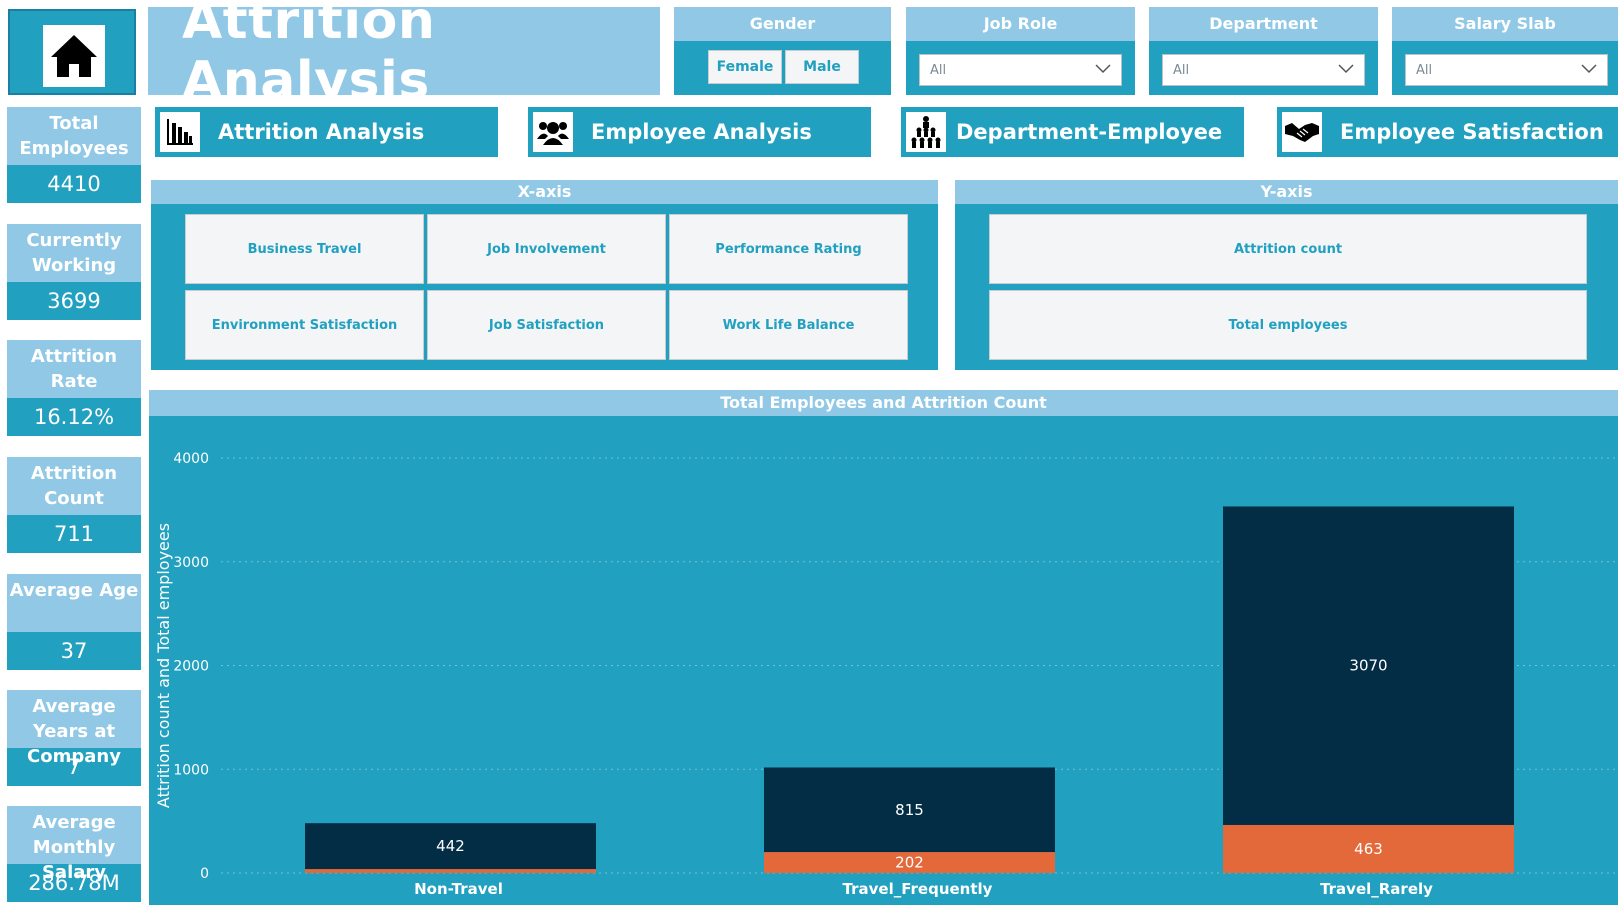  I want to click on home-icon, so click(74, 56).